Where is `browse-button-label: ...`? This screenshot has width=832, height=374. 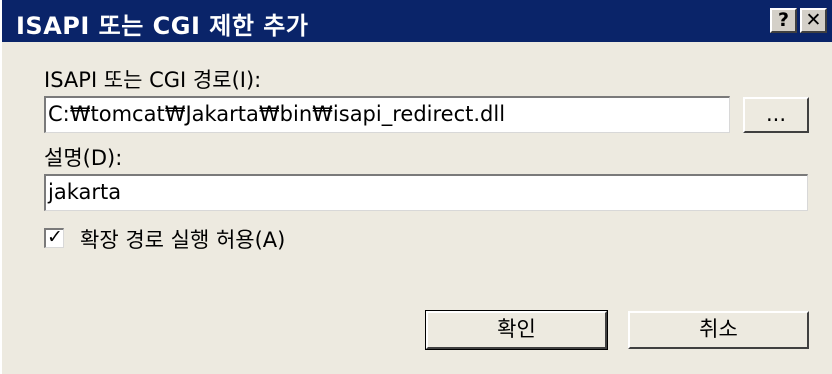
browse-button-label: ... is located at coordinates (776, 114).